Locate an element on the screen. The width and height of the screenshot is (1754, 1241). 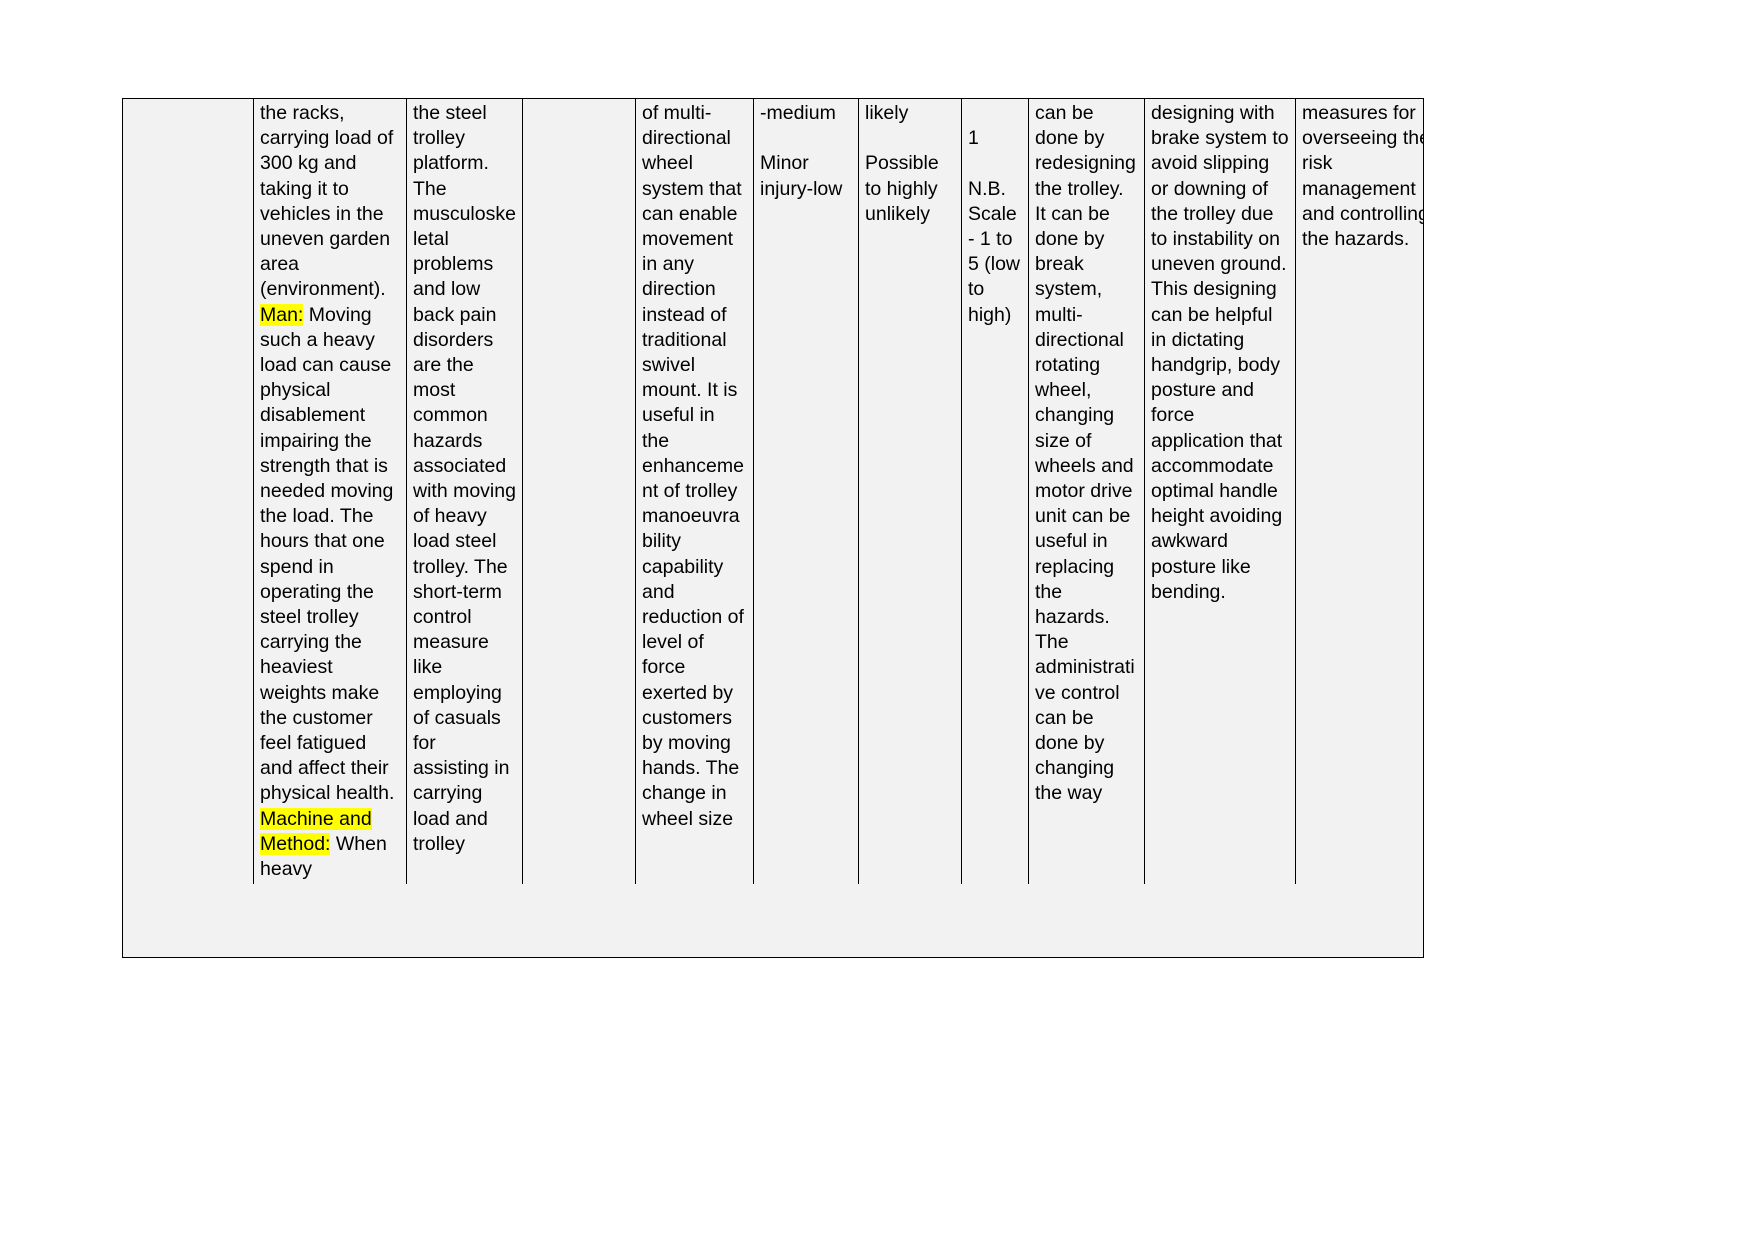
likelihood-spacer is located at coordinates (910, 138).